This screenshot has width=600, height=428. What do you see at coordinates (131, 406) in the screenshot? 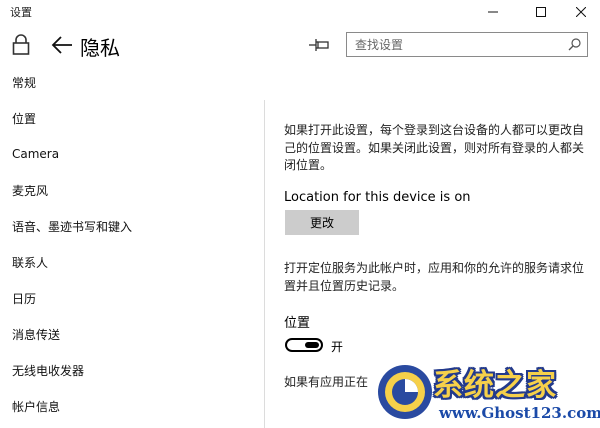
I see `sidebar-item-account-info: 帐户信息` at bounding box center [131, 406].